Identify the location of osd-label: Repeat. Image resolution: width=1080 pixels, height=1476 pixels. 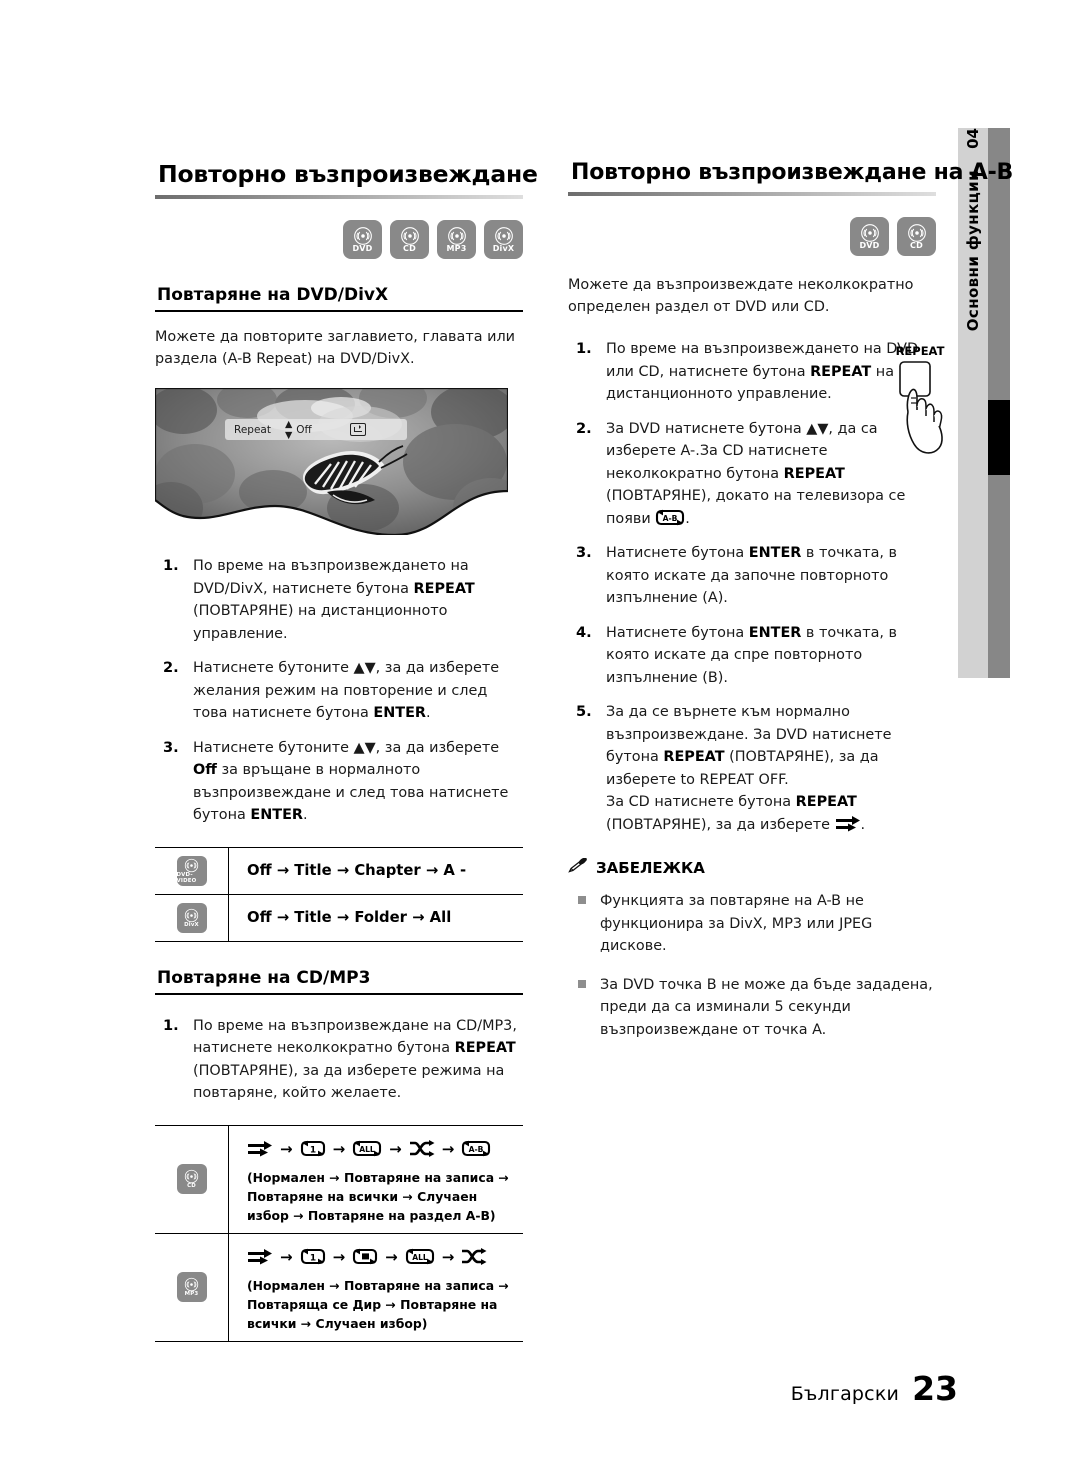
(252, 429).